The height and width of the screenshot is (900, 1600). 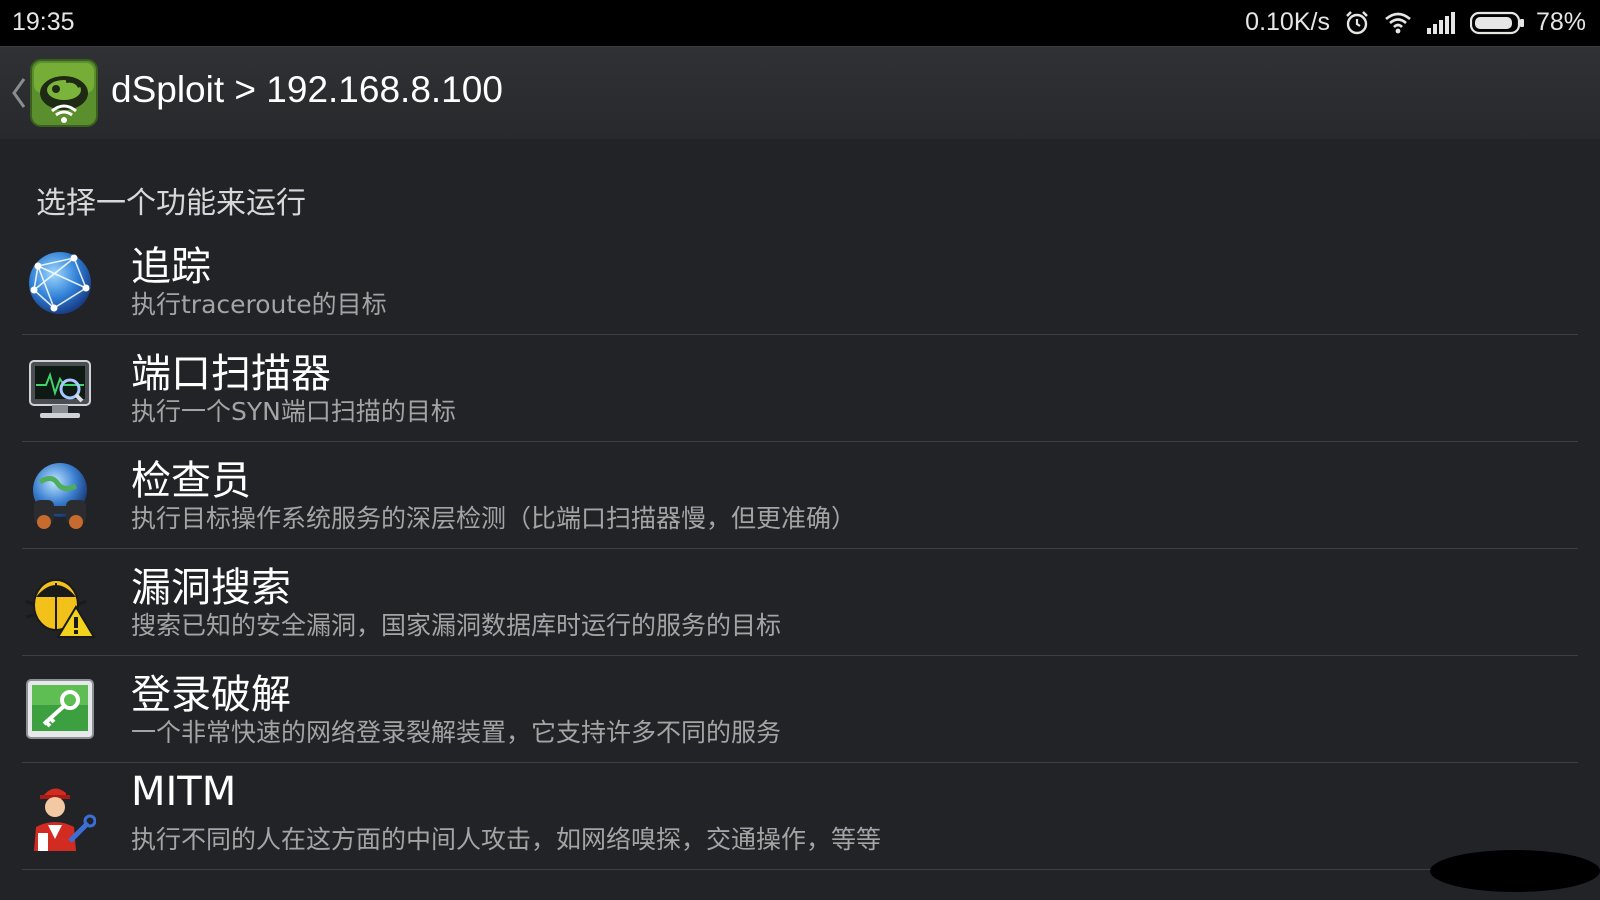 I want to click on item-title: 端口扫描器, so click(x=231, y=374).